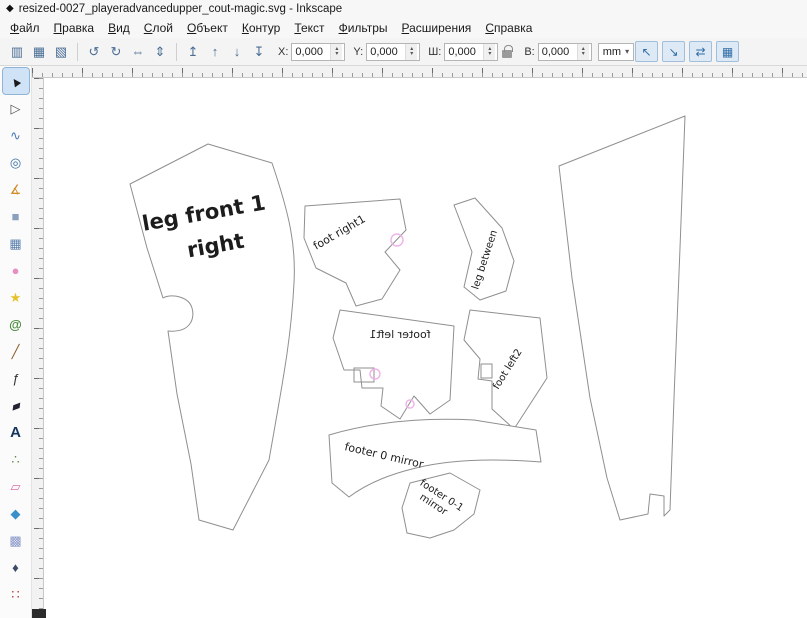 Image resolution: width=807 pixels, height=618 pixels. Describe the element at coordinates (622, 318) in the screenshot. I see `shape-right-panel` at that location.